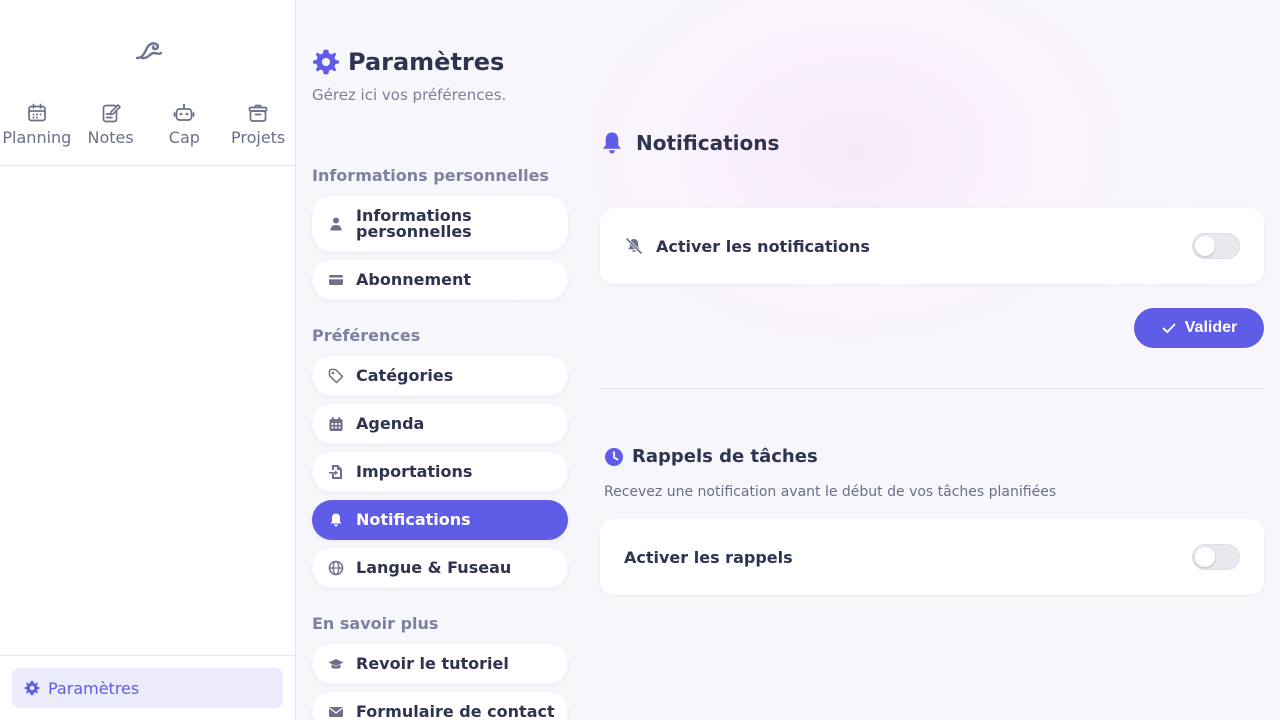  I want to click on graduation-cap-icon, so click(336, 664).